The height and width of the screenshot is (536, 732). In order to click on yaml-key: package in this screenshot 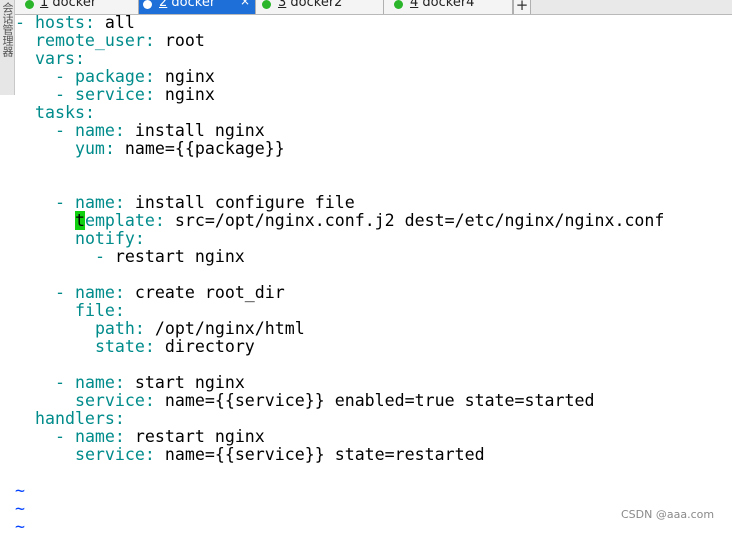, I will do `click(109, 76)`.